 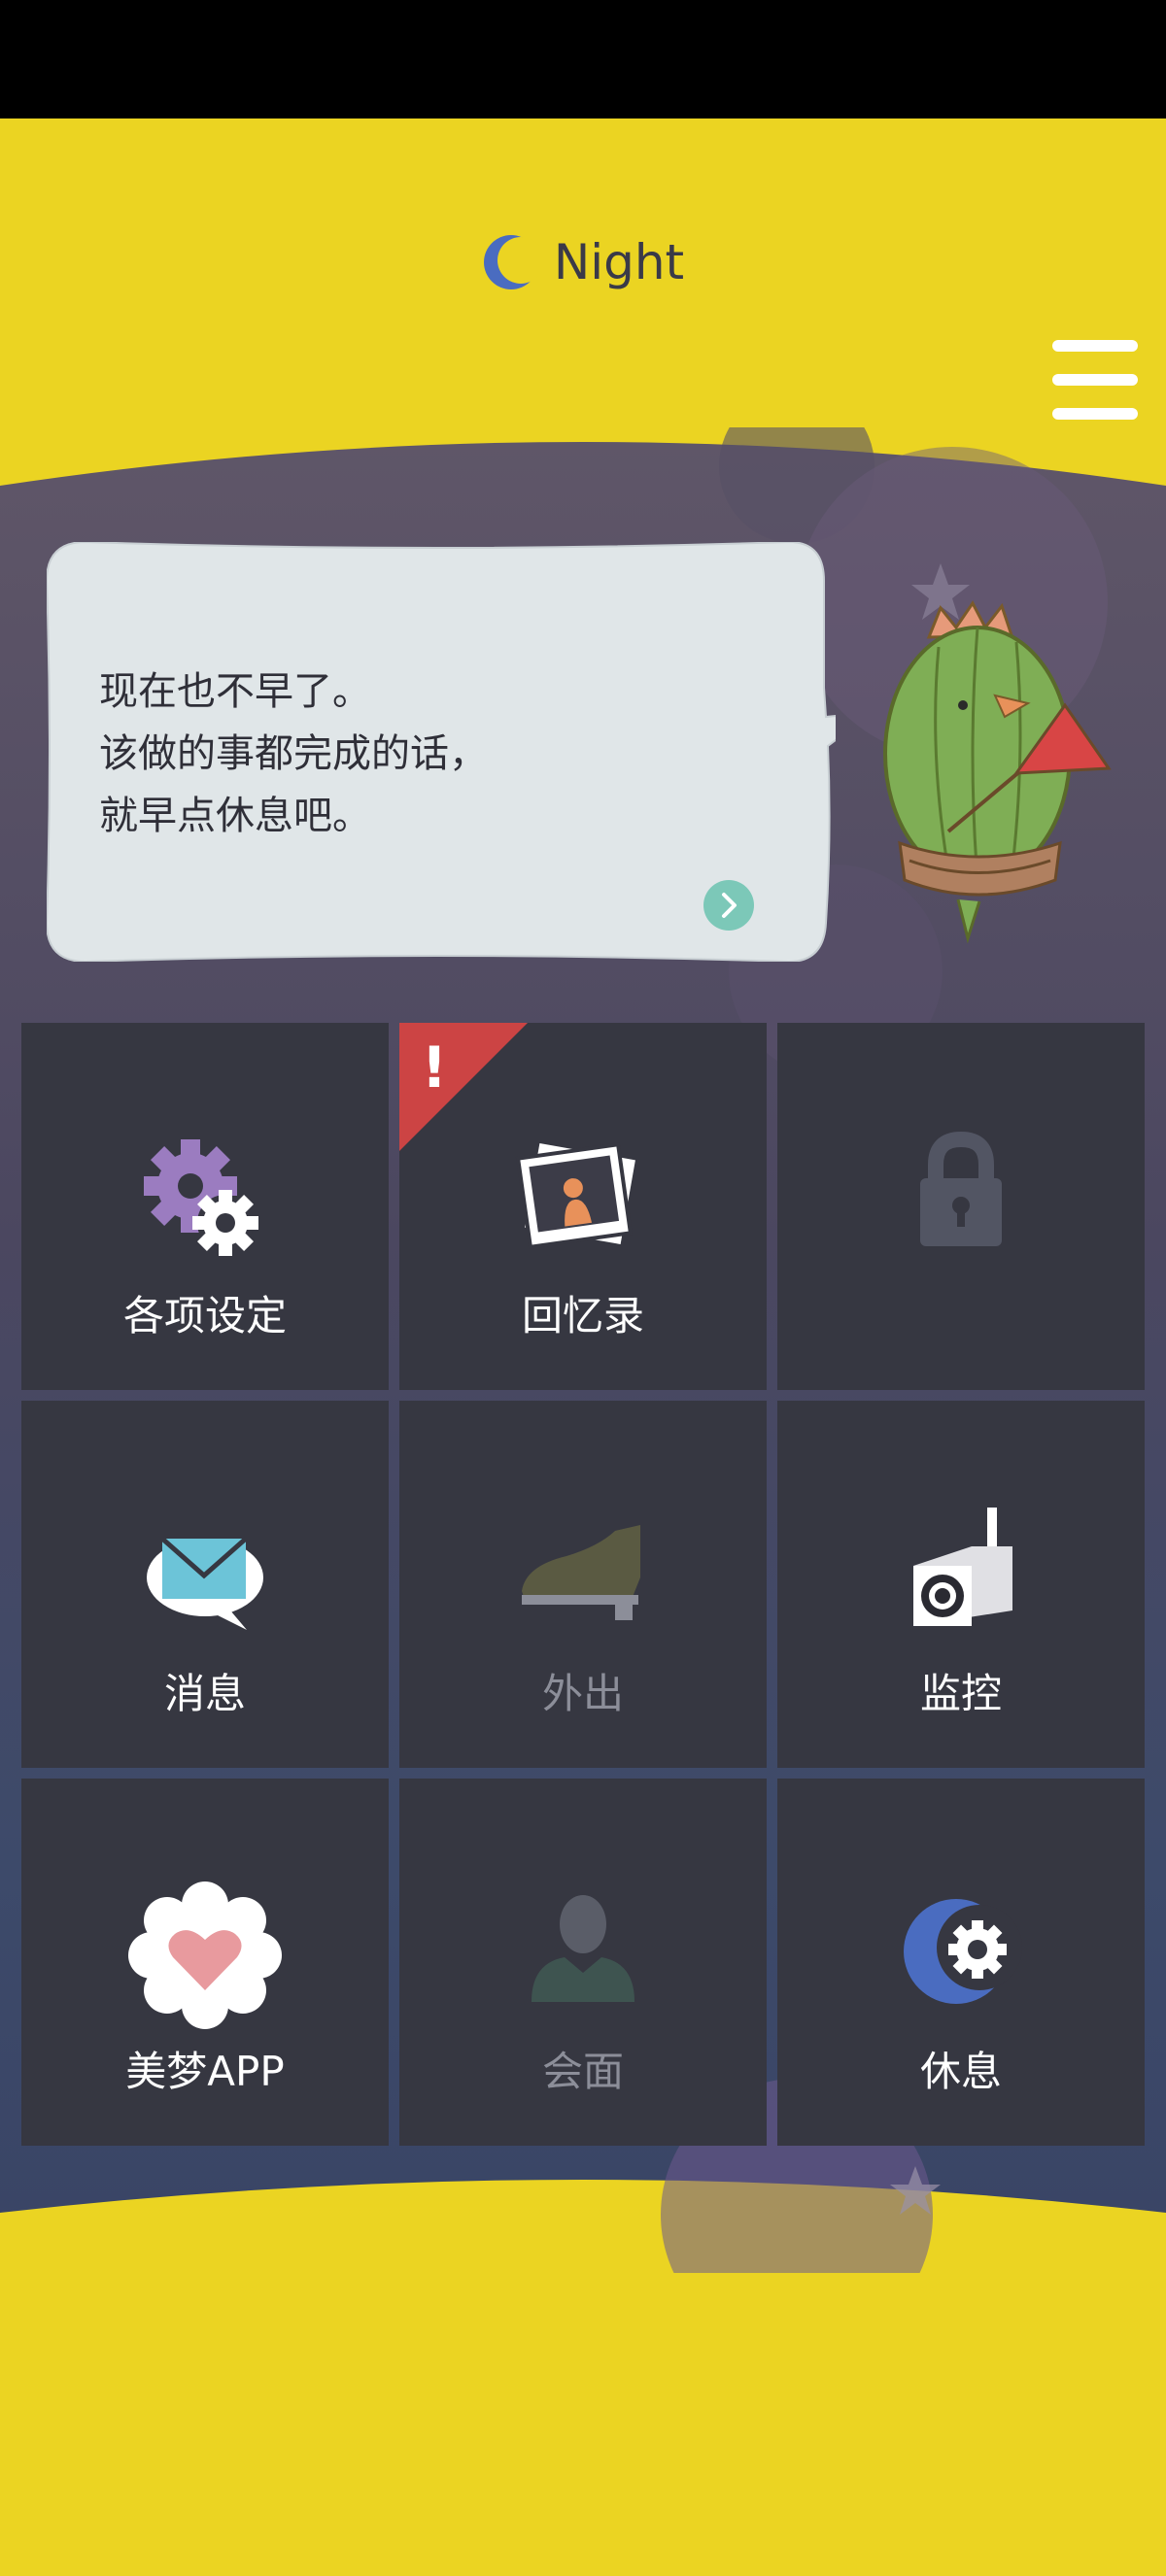 I want to click on tile-meeting: 会面, so click(x=583, y=1962).